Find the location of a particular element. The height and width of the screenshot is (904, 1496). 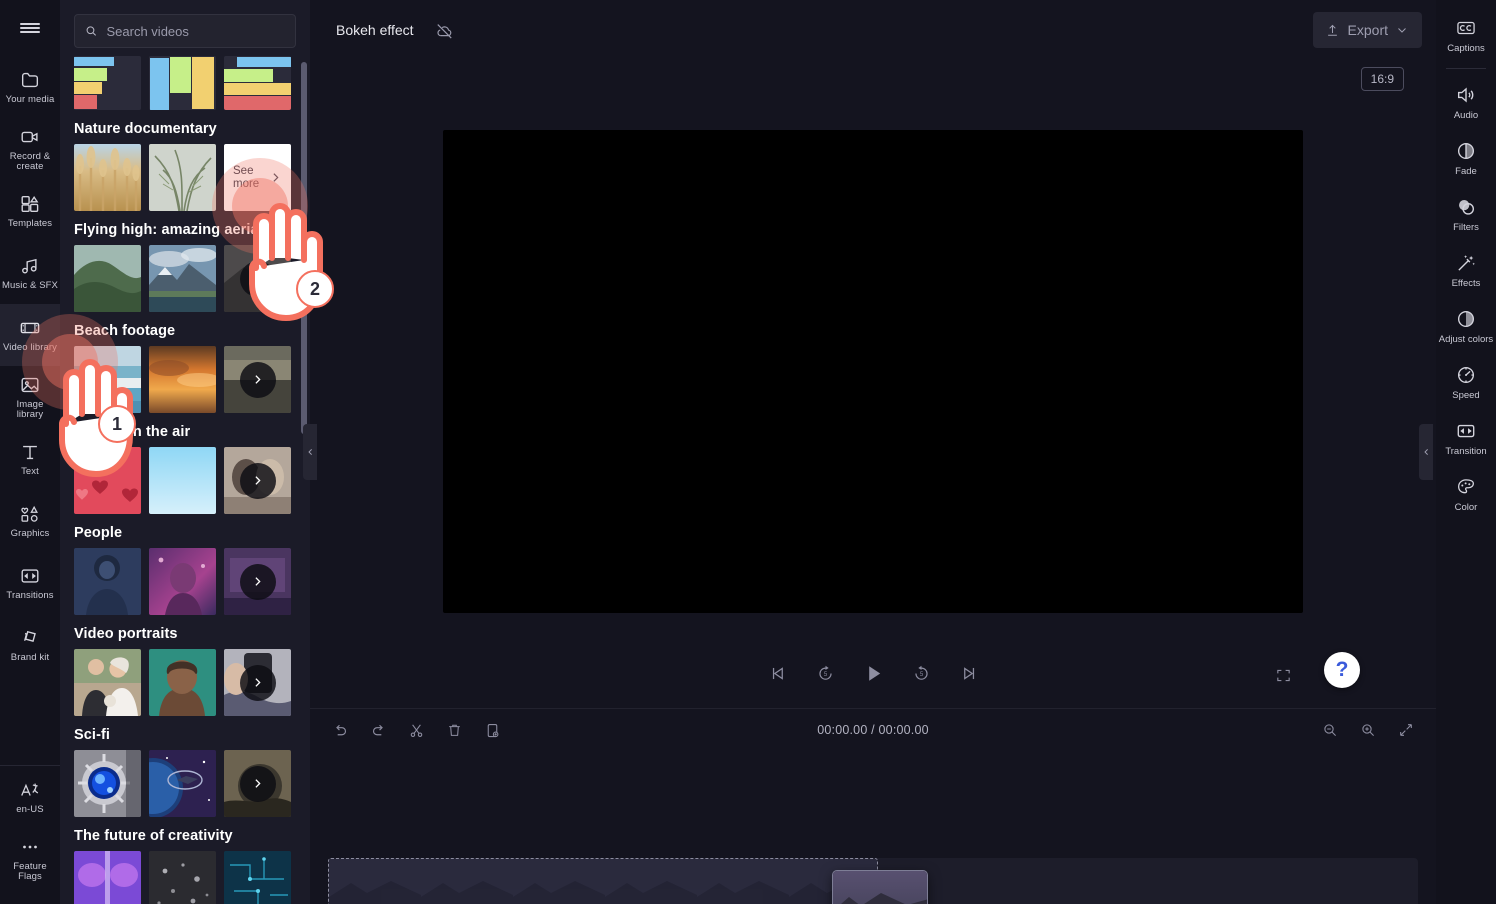

tool-audio: Audio is located at coordinates (1466, 103).